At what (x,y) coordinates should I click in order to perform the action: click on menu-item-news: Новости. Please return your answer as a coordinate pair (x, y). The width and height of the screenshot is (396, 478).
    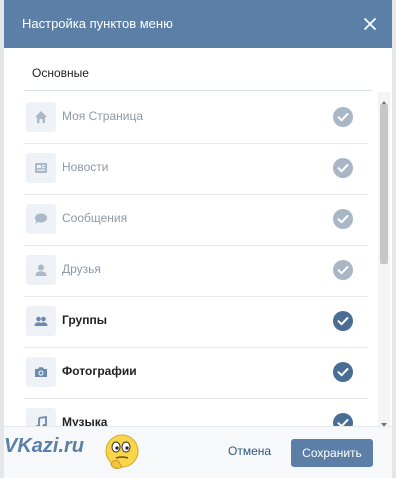
    Looking at the image, I should click on (196, 169).